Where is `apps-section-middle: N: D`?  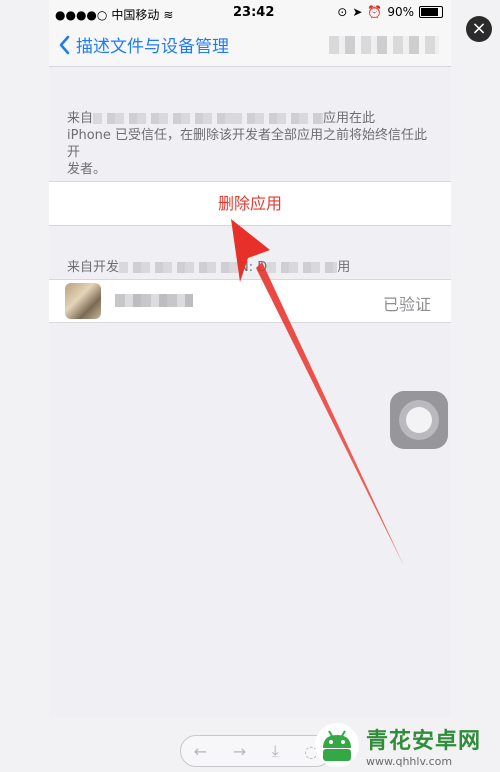 apps-section-middle: N: D is located at coordinates (253, 267).